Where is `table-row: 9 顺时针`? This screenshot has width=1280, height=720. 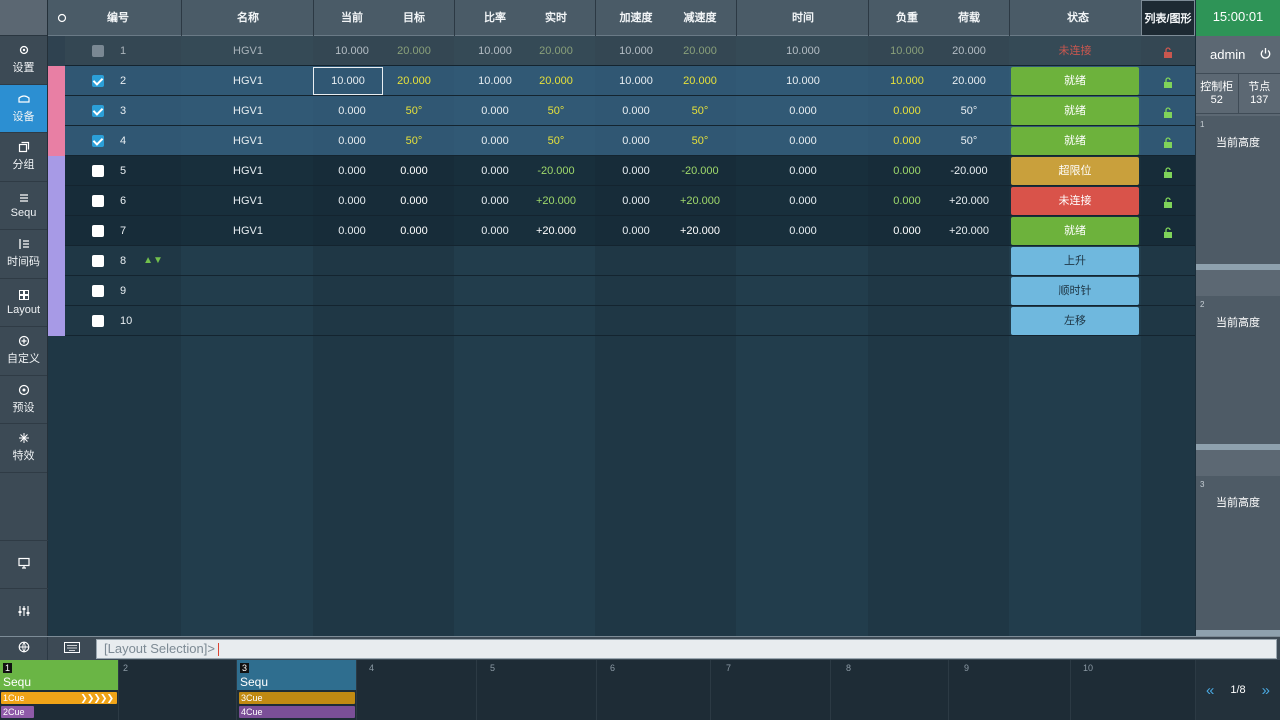
table-row: 9 顺时针 is located at coordinates (621, 291).